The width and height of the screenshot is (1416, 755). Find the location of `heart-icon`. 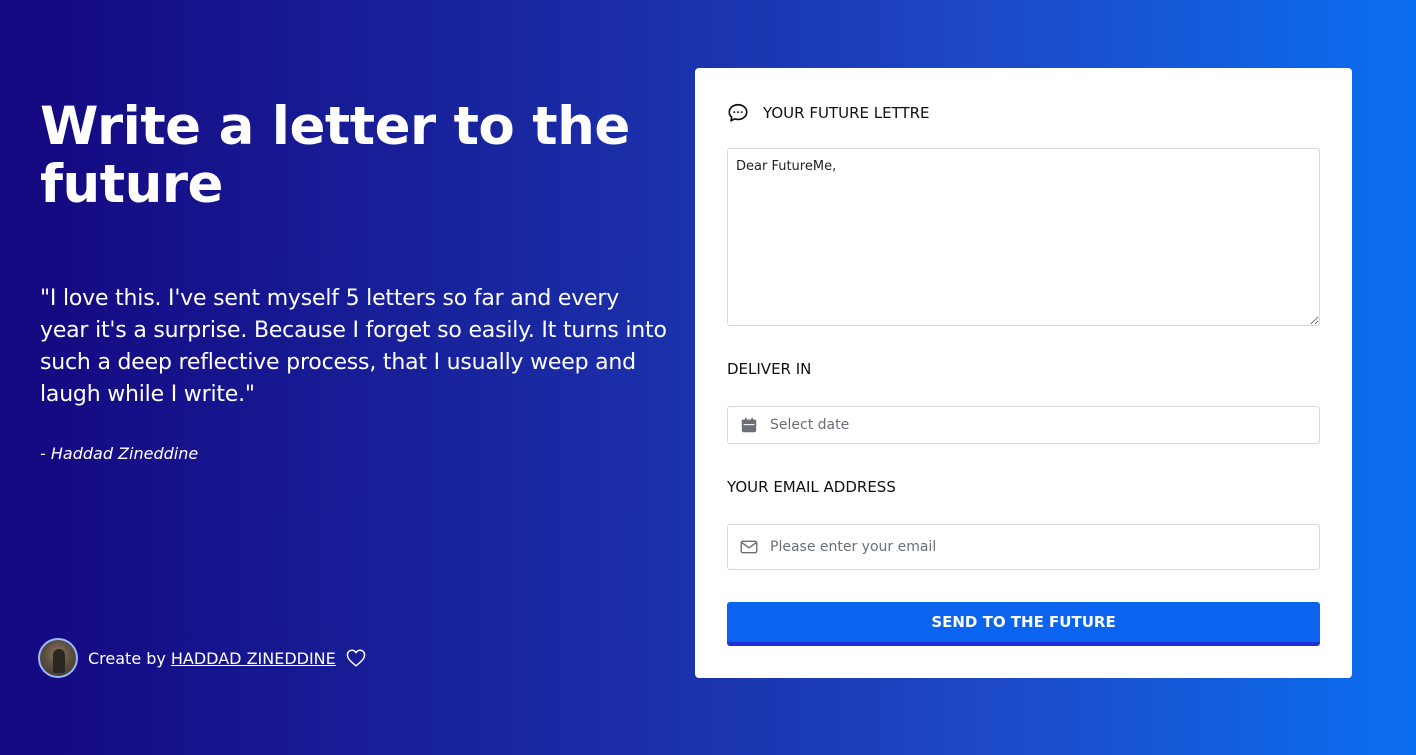

heart-icon is located at coordinates (356, 658).